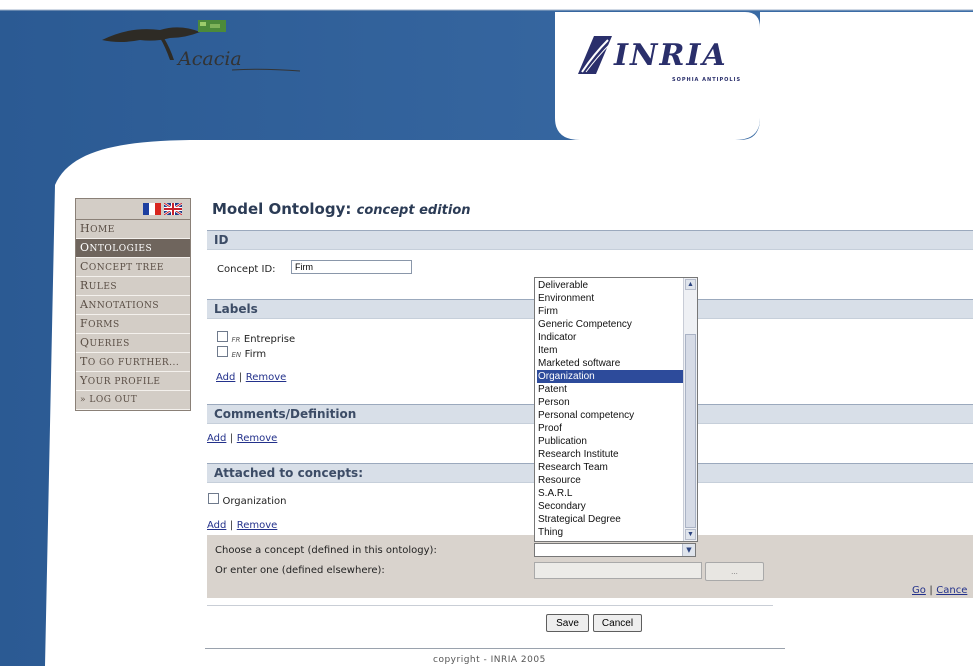 This screenshot has width=973, height=666. Describe the element at coordinates (222, 351) in the screenshot. I see `label-en-checkbox` at that location.